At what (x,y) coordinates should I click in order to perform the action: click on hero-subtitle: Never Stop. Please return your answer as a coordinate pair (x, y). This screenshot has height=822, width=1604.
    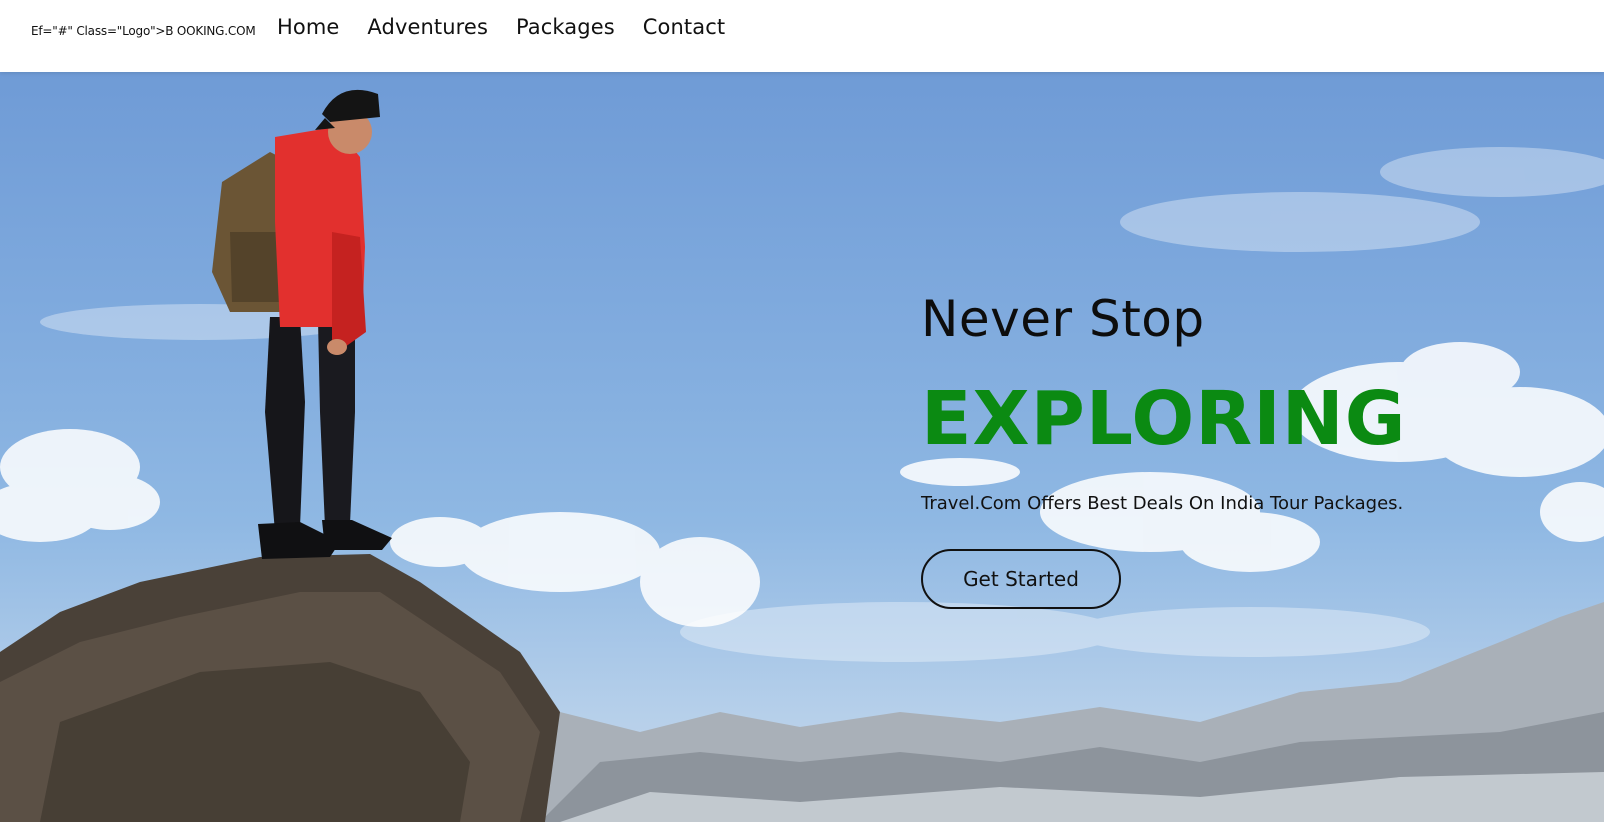
    Looking at the image, I should click on (1063, 319).